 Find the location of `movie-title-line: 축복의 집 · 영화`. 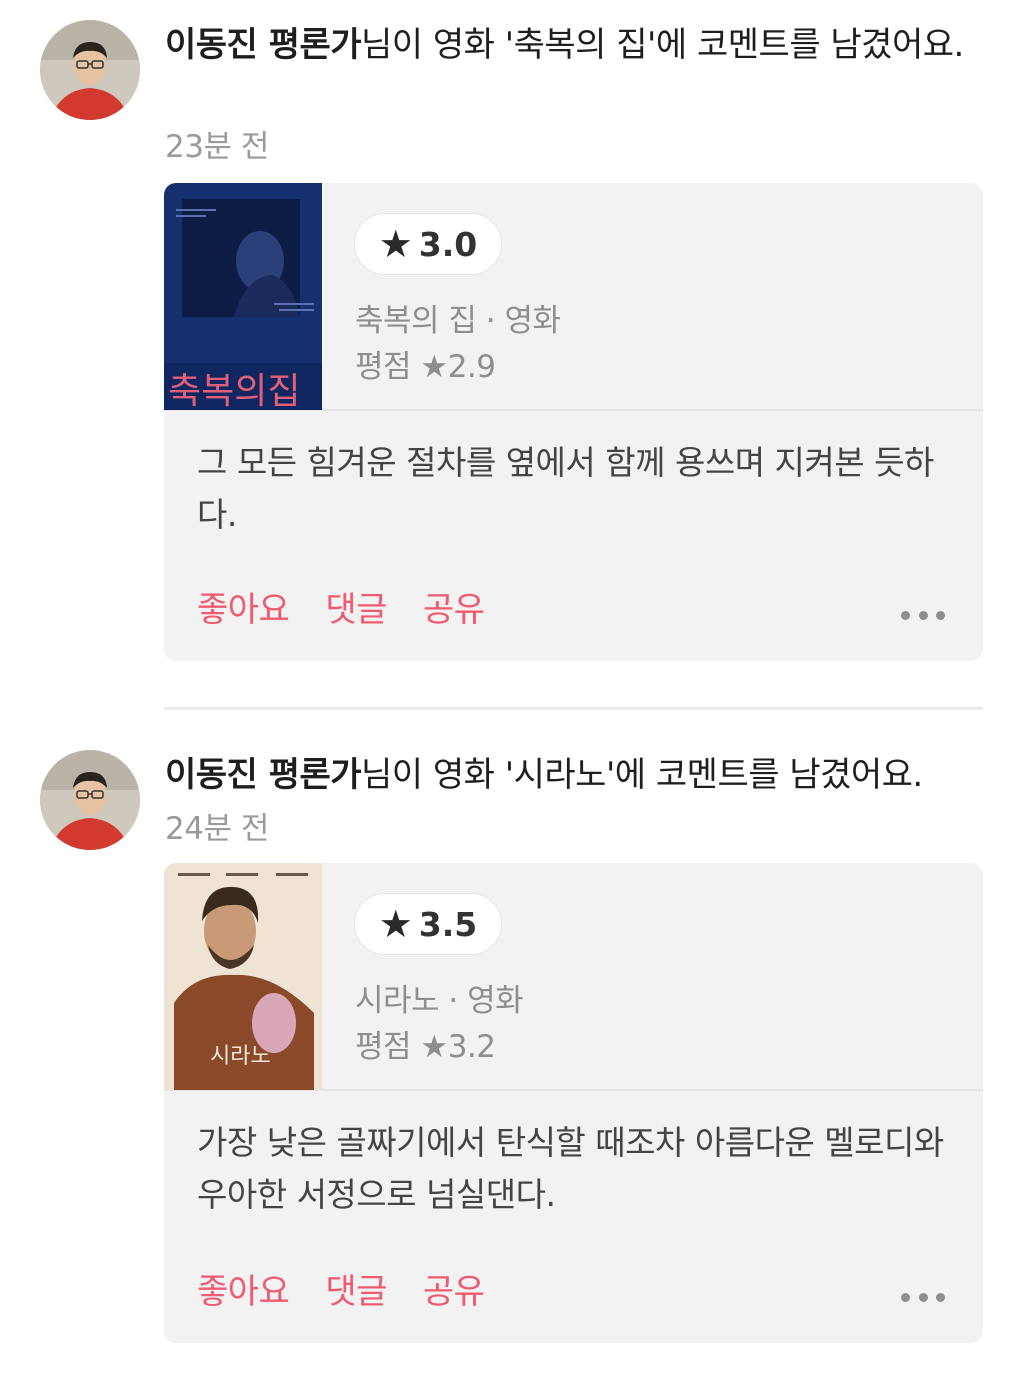

movie-title-line: 축복의 집 · 영화 is located at coordinates (458, 317).